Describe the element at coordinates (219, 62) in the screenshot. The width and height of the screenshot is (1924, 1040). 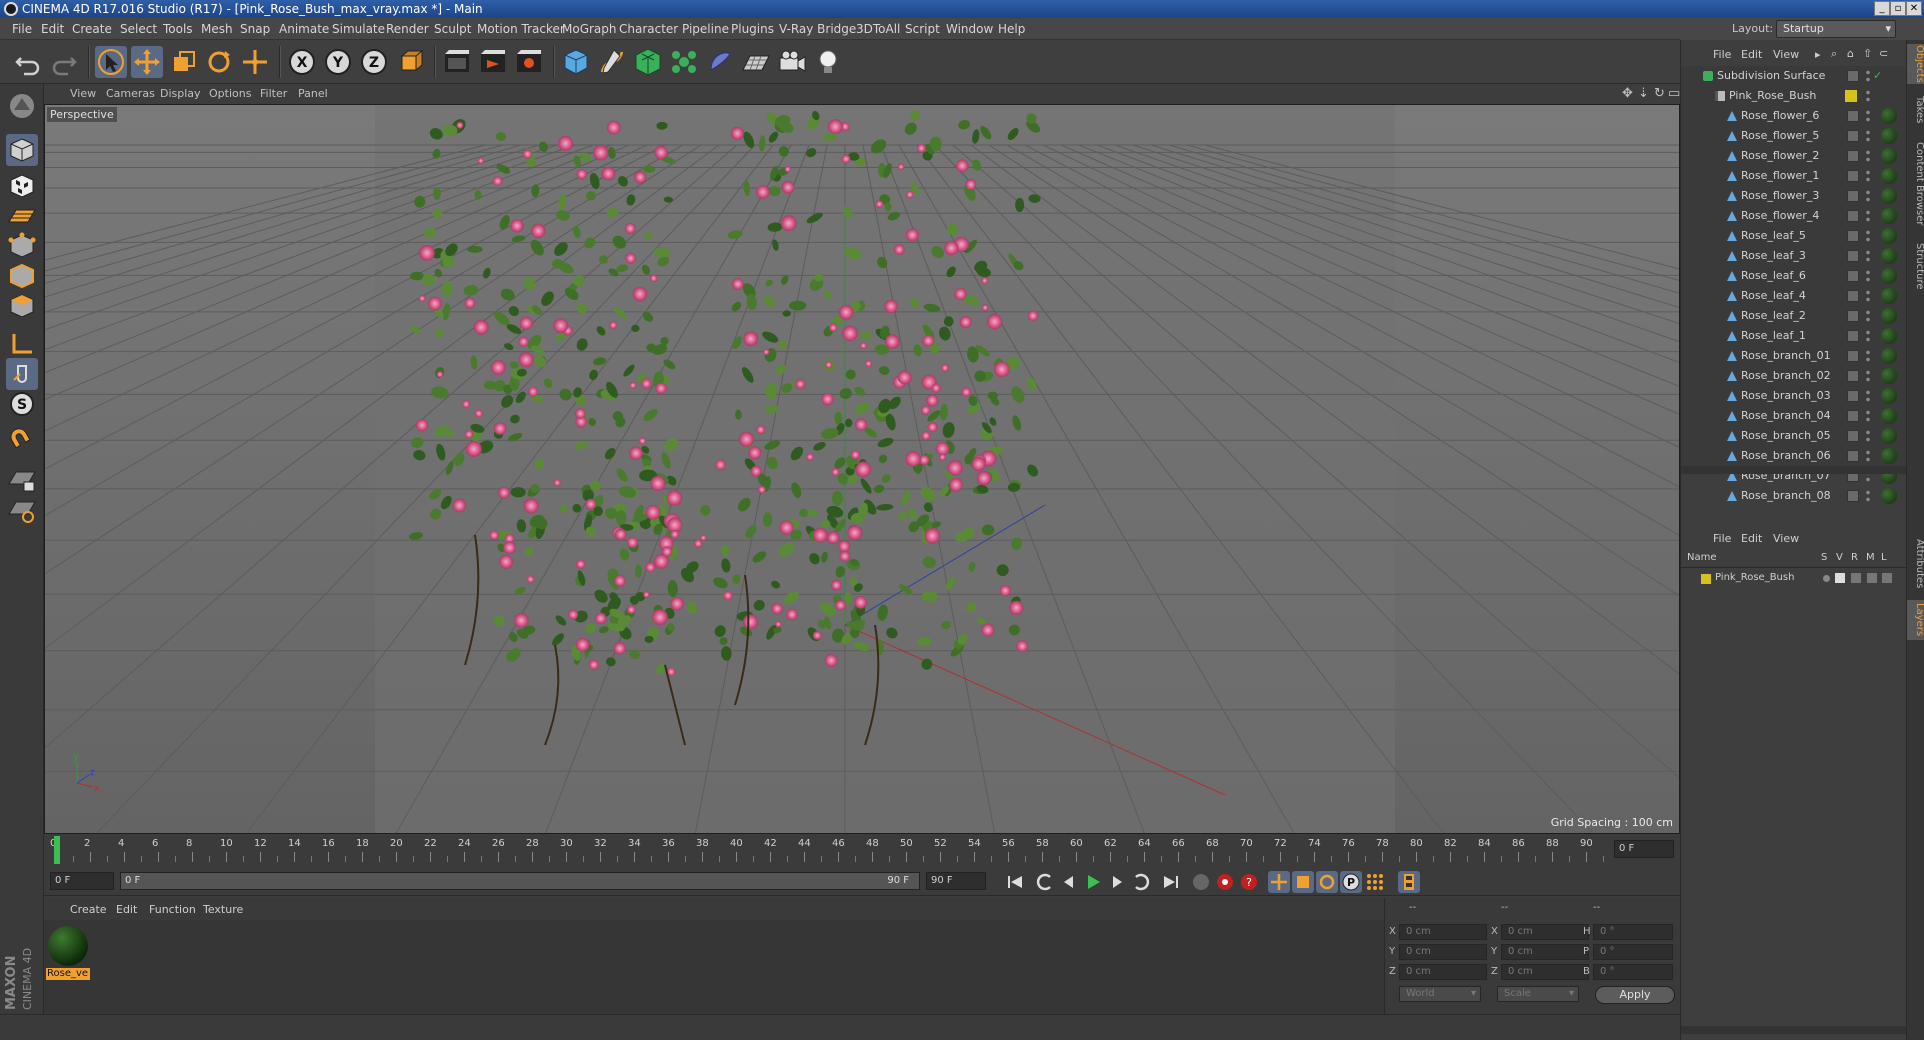
I see `rotate-tool-icon` at that location.